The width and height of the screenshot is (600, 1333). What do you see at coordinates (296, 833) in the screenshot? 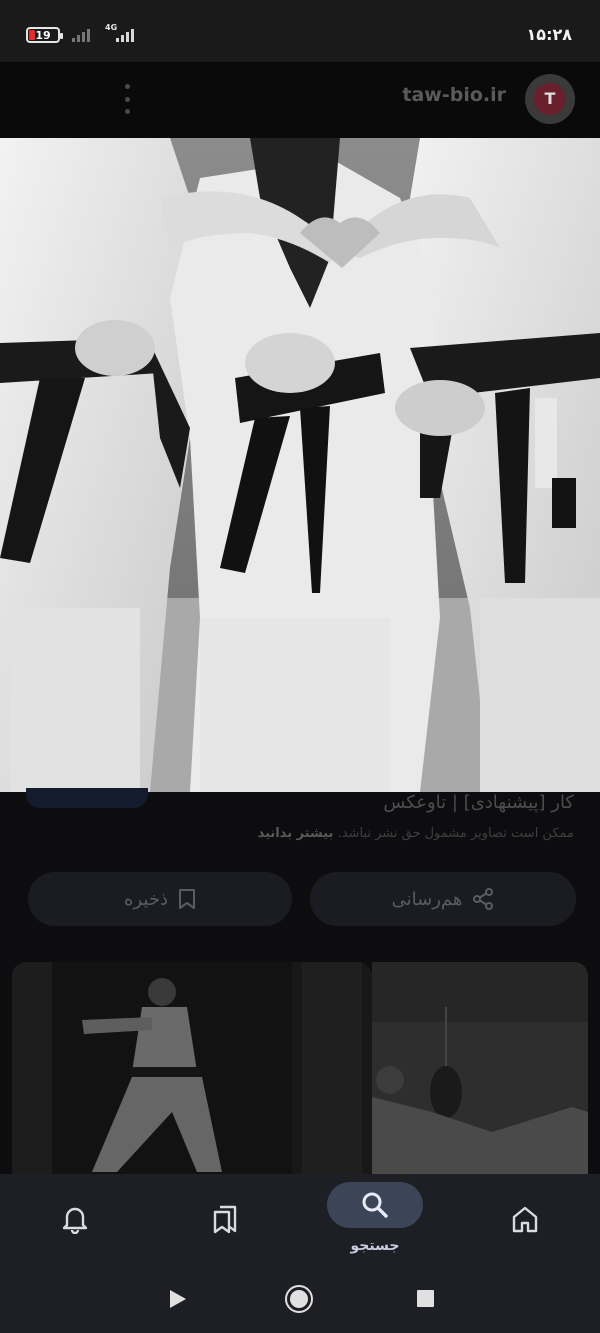
I see `learn-more-link: بیشتر بدانید` at bounding box center [296, 833].